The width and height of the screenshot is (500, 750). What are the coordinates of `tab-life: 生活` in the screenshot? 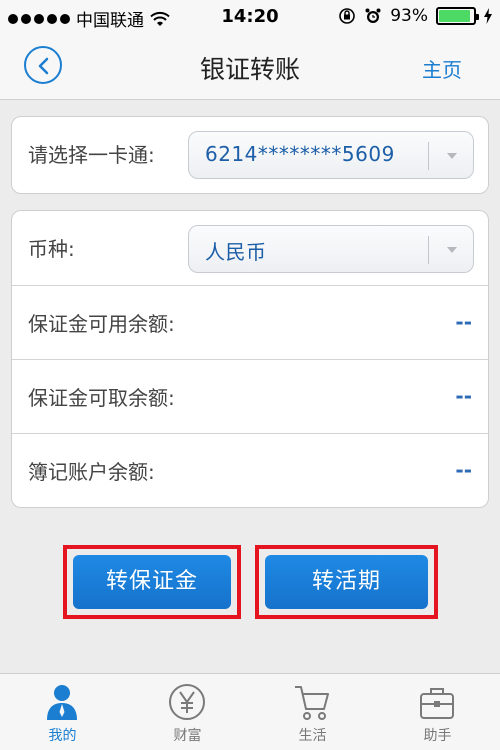 It's located at (312, 712).